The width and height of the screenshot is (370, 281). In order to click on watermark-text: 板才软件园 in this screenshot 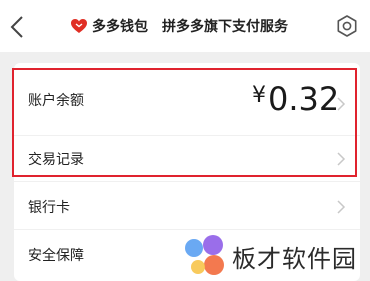, I will do `click(294, 259)`.